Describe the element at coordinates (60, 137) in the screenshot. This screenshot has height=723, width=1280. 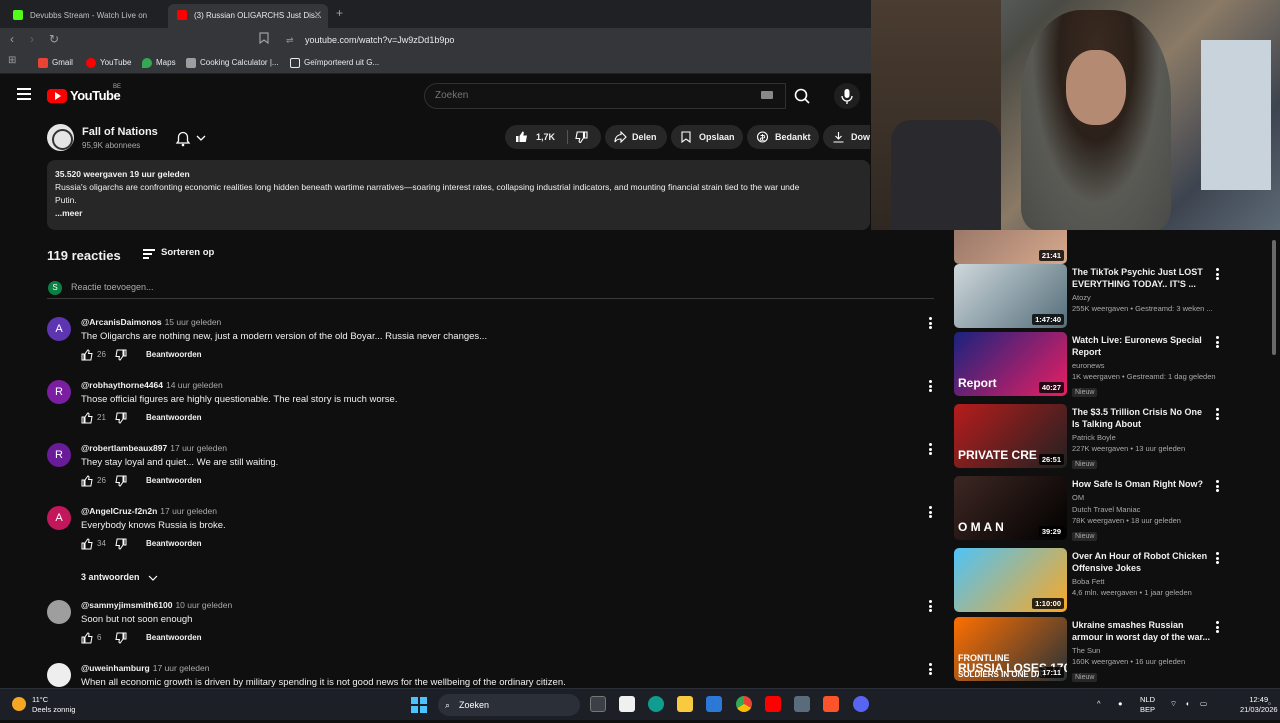
I see `channel-avatar` at that location.